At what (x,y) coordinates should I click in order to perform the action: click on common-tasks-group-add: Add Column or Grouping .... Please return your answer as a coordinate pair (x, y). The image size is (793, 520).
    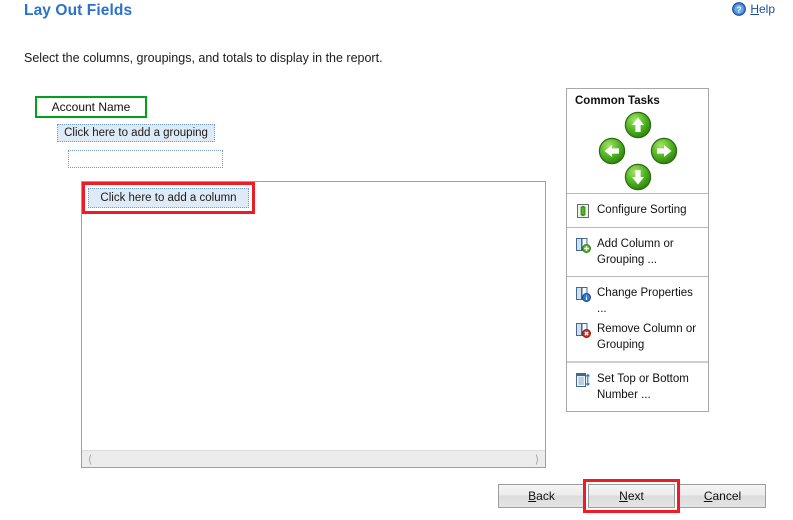
    Looking at the image, I should click on (637, 251).